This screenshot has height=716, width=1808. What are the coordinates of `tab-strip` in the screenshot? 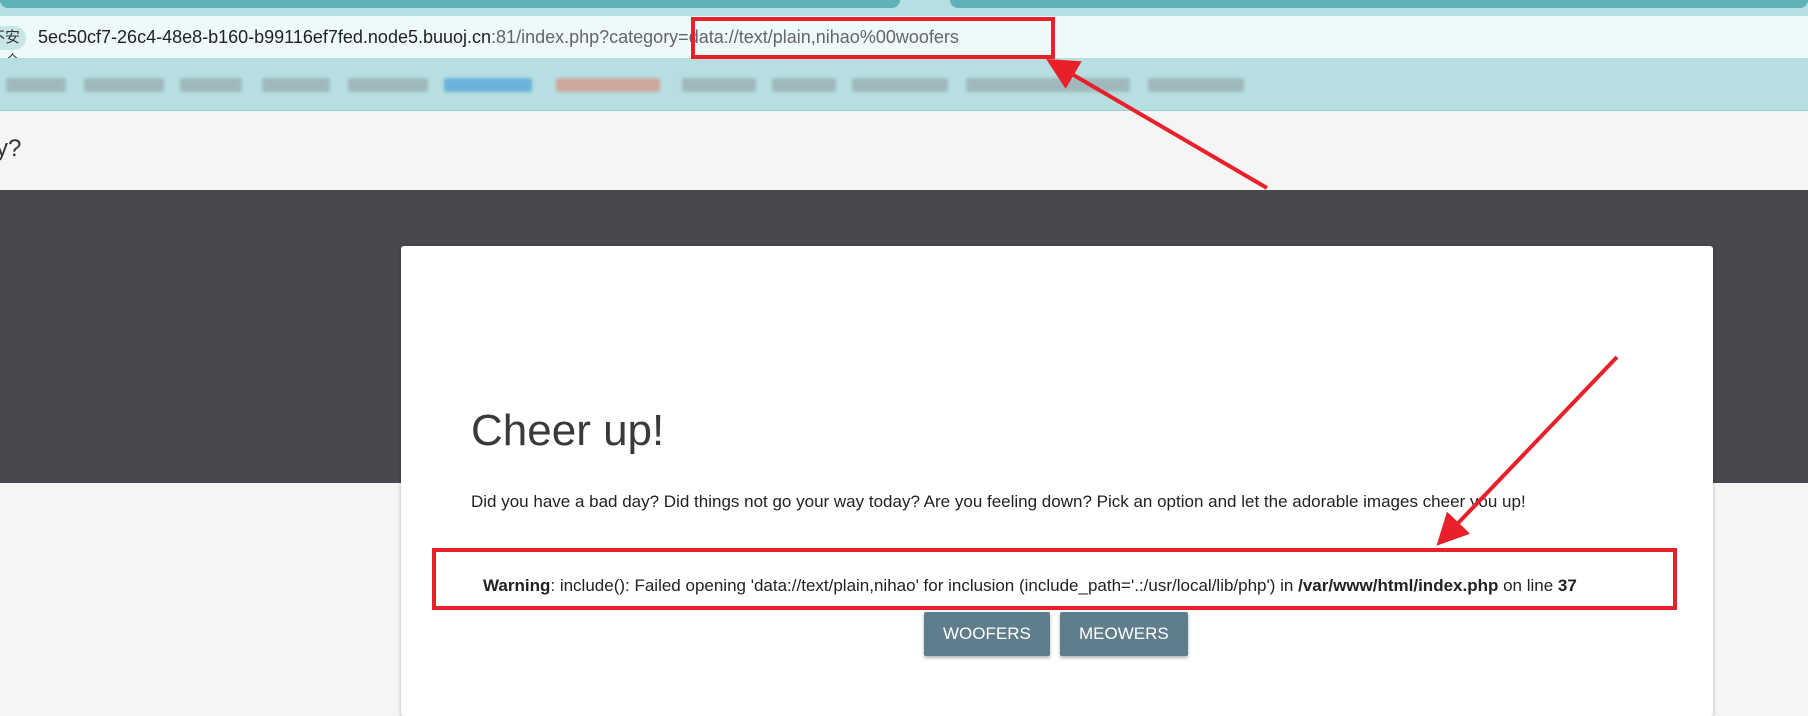 It's located at (904, 8).